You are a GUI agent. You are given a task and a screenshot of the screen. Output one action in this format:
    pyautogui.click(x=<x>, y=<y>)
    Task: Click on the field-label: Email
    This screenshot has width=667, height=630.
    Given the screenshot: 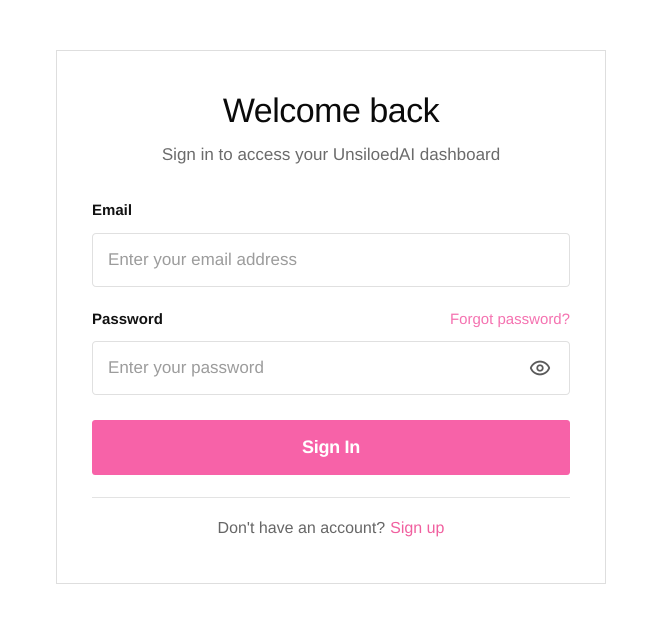 What is the action you would take?
    pyautogui.click(x=112, y=211)
    